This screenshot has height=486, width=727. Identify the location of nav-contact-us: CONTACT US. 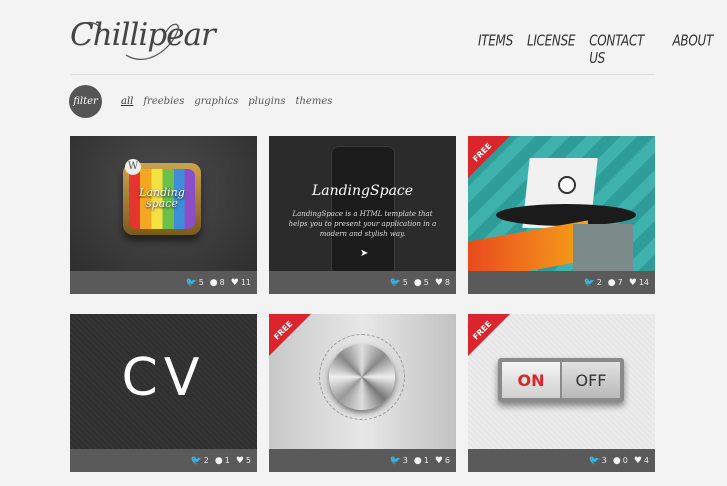
(623, 49).